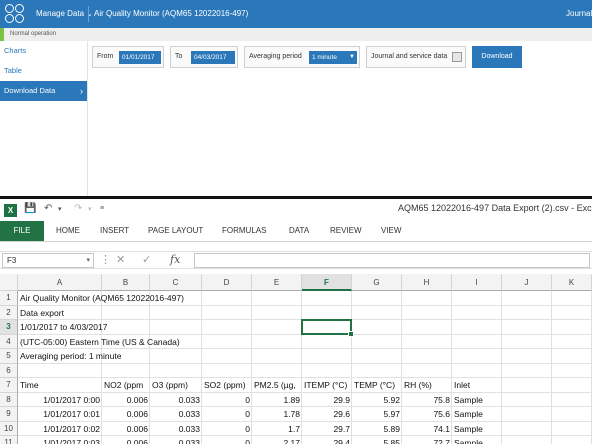 The width and height of the screenshot is (592, 444). What do you see at coordinates (60, 440) in the screenshot?
I see `cell-a11: 1/01/2017 0:03` at bounding box center [60, 440].